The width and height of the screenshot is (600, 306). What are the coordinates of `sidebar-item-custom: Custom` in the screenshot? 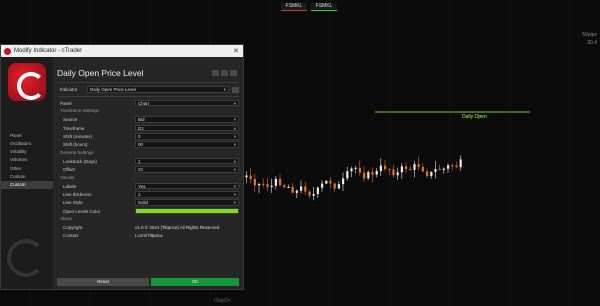 It's located at (27, 176).